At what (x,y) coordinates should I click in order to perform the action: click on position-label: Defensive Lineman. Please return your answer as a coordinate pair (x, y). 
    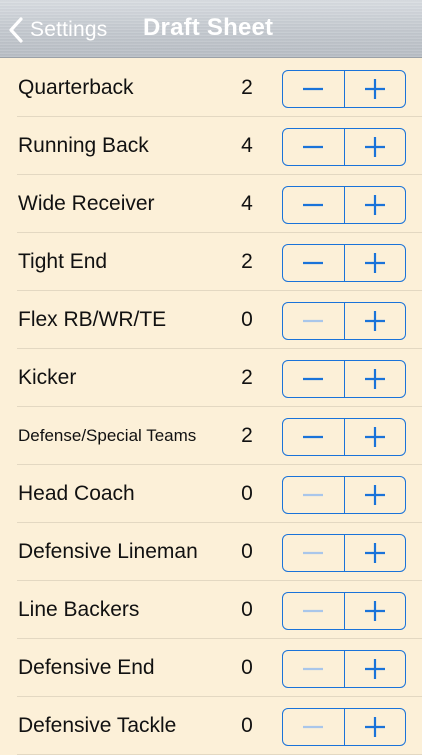
    Looking at the image, I should click on (108, 551).